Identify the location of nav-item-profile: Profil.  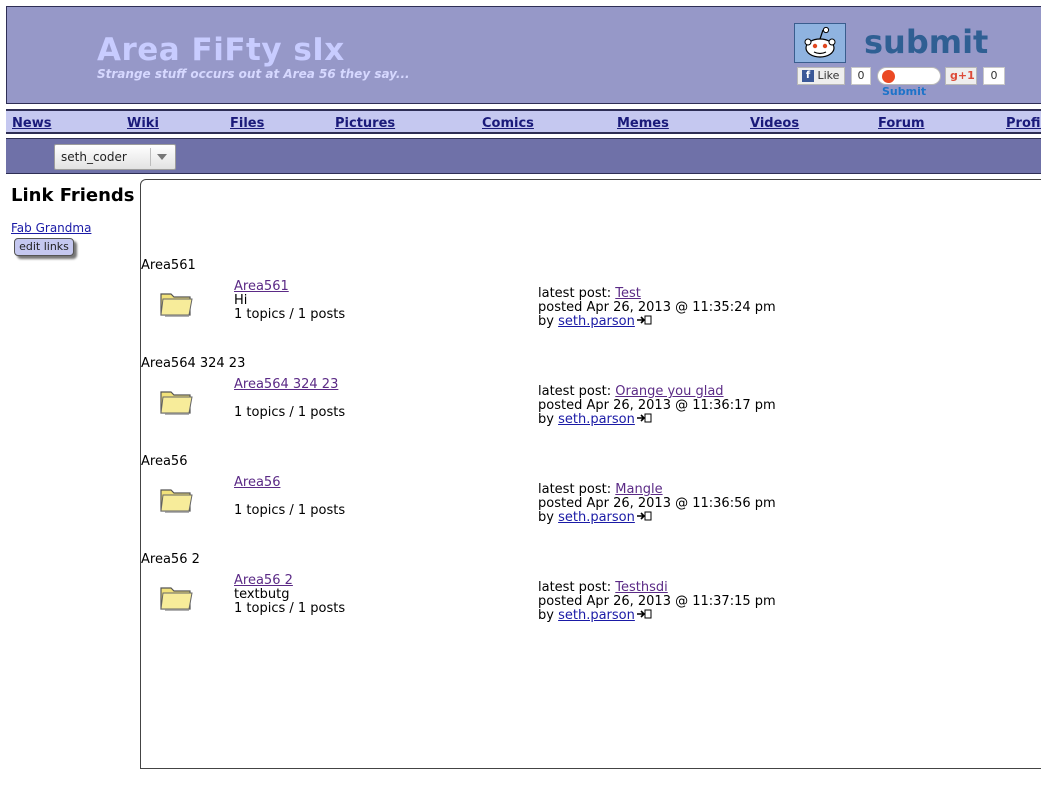
(1023, 123).